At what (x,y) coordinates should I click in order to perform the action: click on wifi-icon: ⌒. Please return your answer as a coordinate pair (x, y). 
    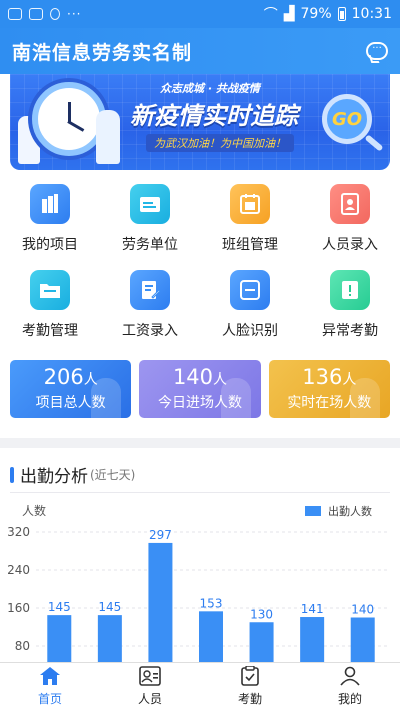
    Looking at the image, I should click on (270, 15).